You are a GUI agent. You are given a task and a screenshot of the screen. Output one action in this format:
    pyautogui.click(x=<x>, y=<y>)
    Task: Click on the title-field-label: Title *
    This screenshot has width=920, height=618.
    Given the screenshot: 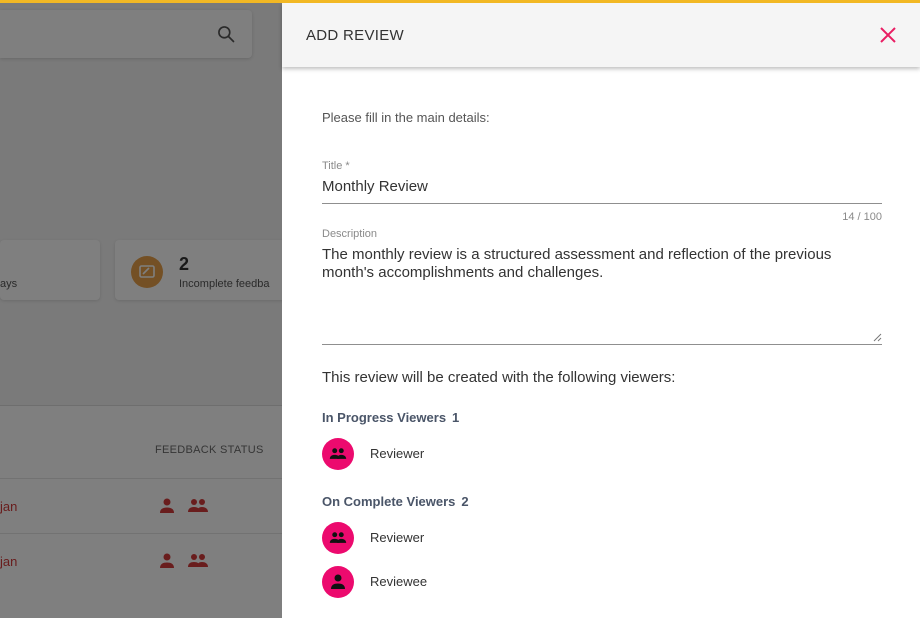 What is the action you would take?
    pyautogui.click(x=336, y=166)
    